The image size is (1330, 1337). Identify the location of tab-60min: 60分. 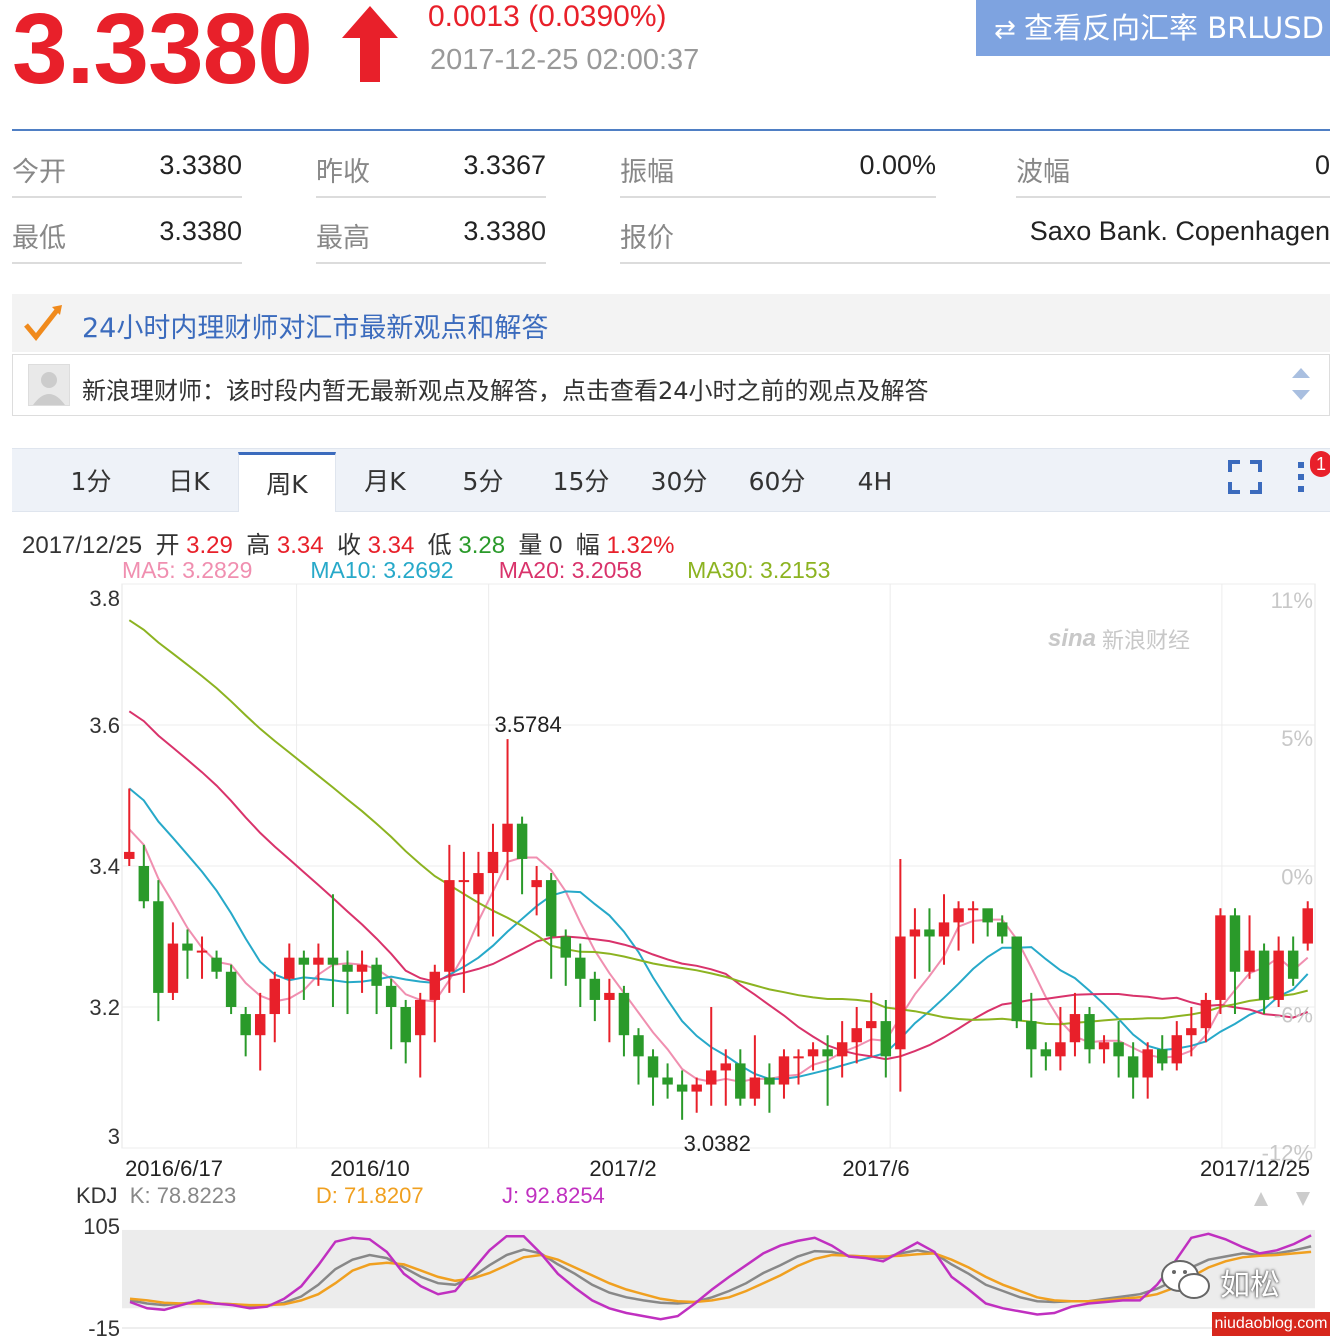
(777, 481).